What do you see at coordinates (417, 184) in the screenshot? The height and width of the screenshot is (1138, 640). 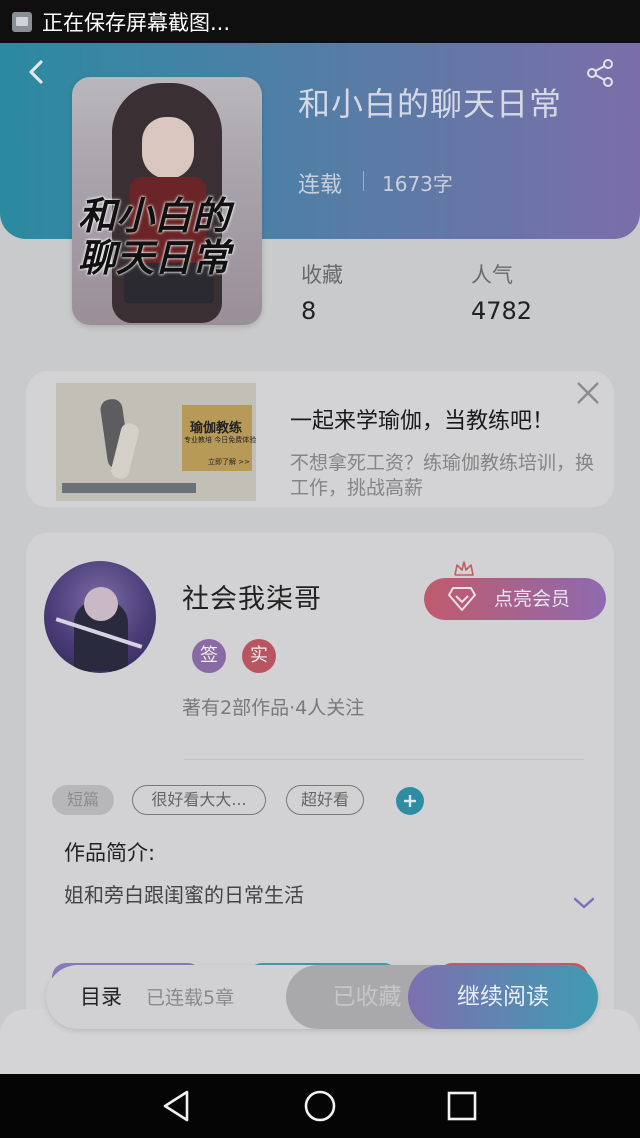 I see `word-count: 1673字` at bounding box center [417, 184].